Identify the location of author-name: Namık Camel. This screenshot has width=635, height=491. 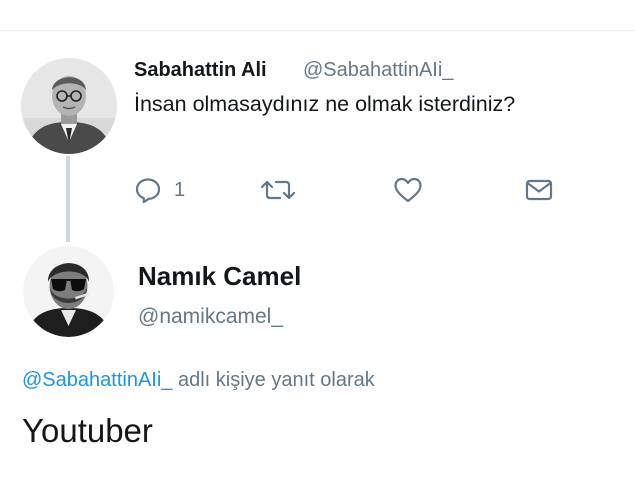
(219, 276).